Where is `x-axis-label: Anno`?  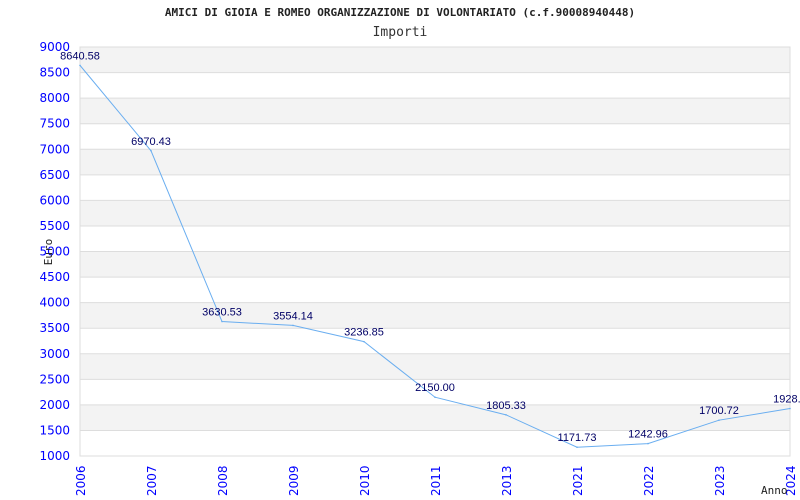 x-axis-label: Anno is located at coordinates (774, 490).